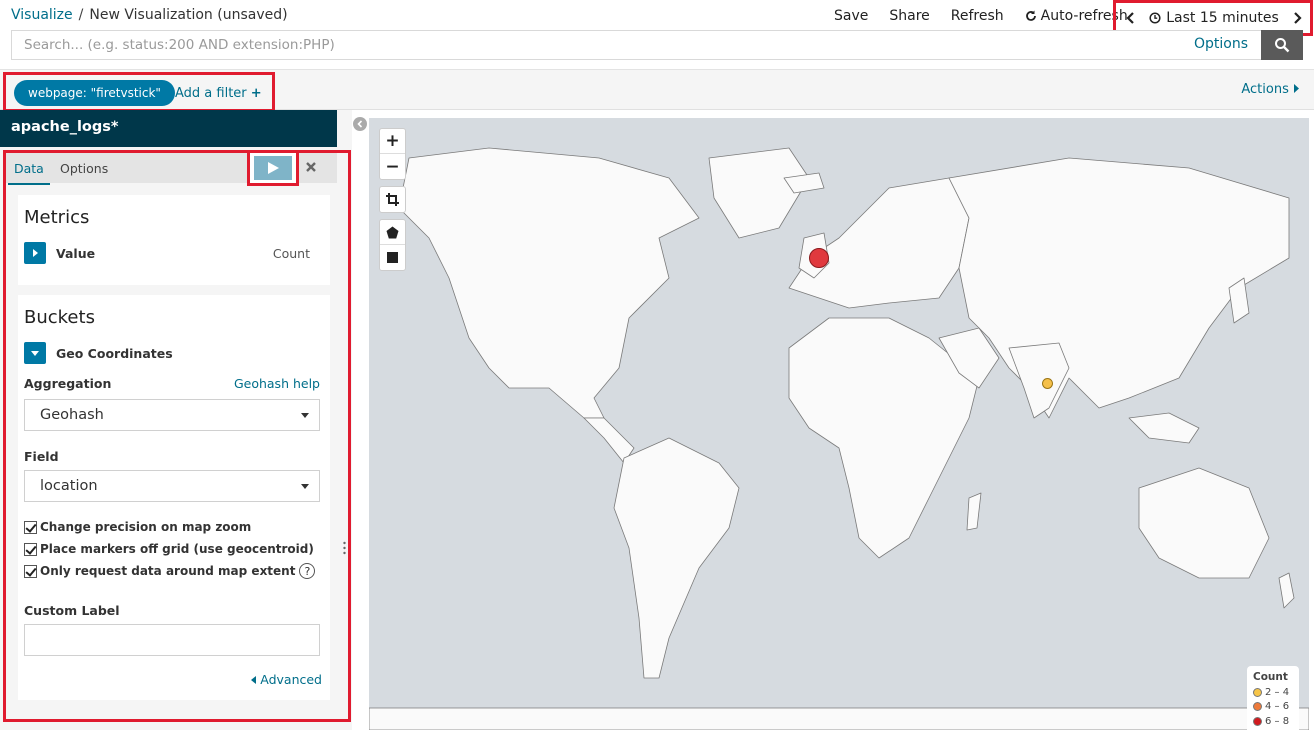  I want to click on plus-icon: +, so click(256, 93).